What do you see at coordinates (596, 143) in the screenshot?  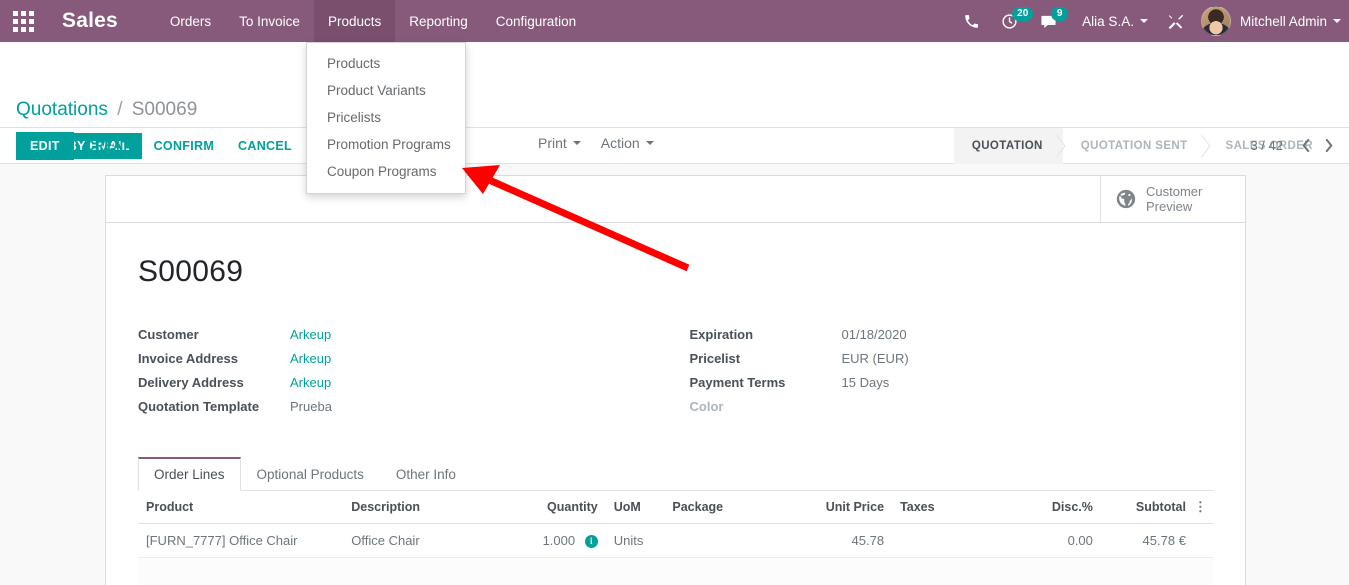 I see `control-panel-dropdowns: Print Action` at bounding box center [596, 143].